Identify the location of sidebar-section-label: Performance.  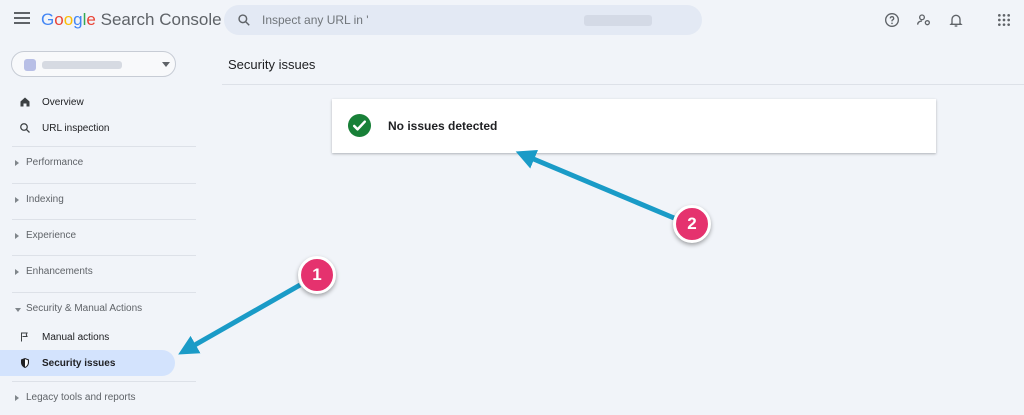
(55, 162).